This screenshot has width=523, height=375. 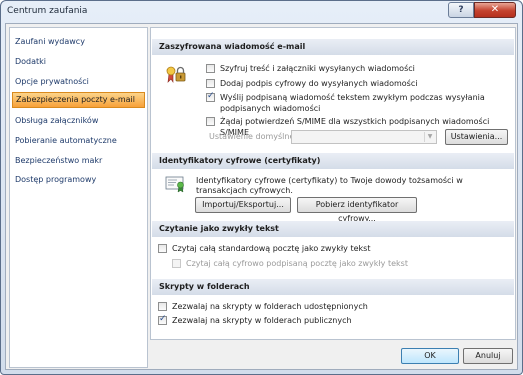 What do you see at coordinates (47, 11) in the screenshot?
I see `window-title: Centrum zaufania` at bounding box center [47, 11].